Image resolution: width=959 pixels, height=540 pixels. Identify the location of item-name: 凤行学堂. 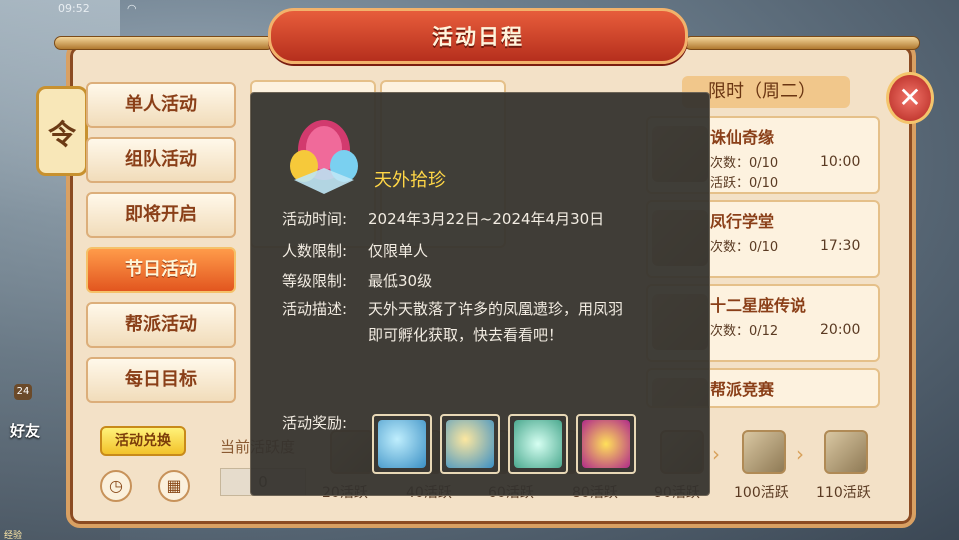
(742, 221).